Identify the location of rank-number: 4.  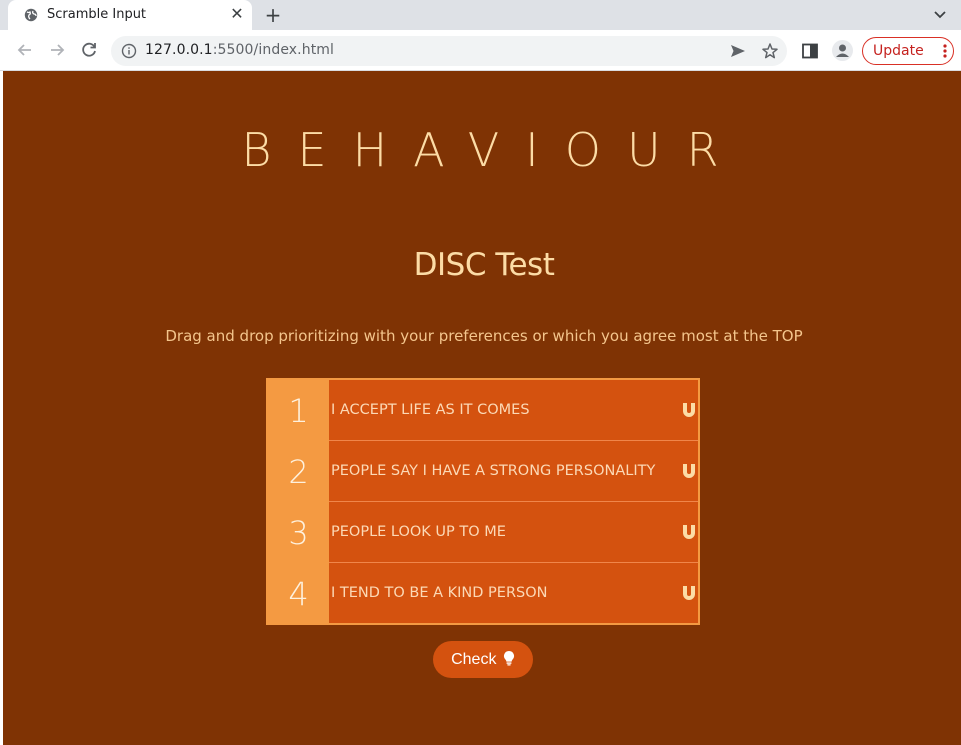
(298, 594).